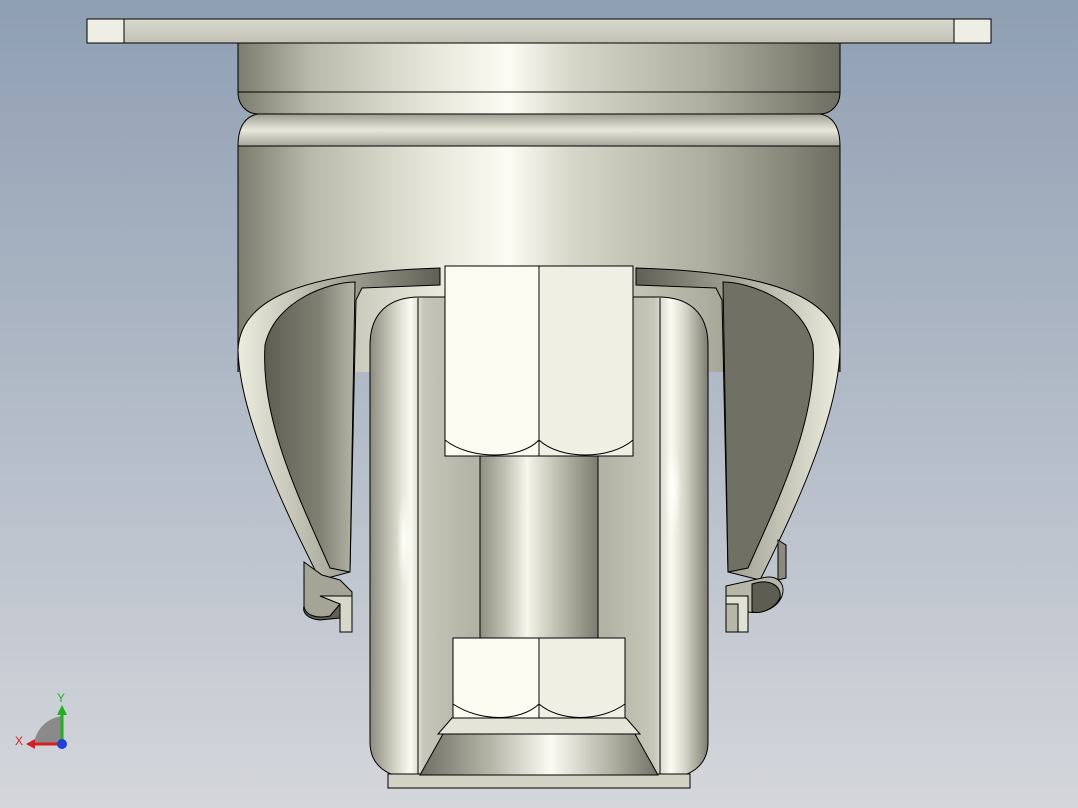  I want to click on wheel-highlight-right, so click(673, 490).